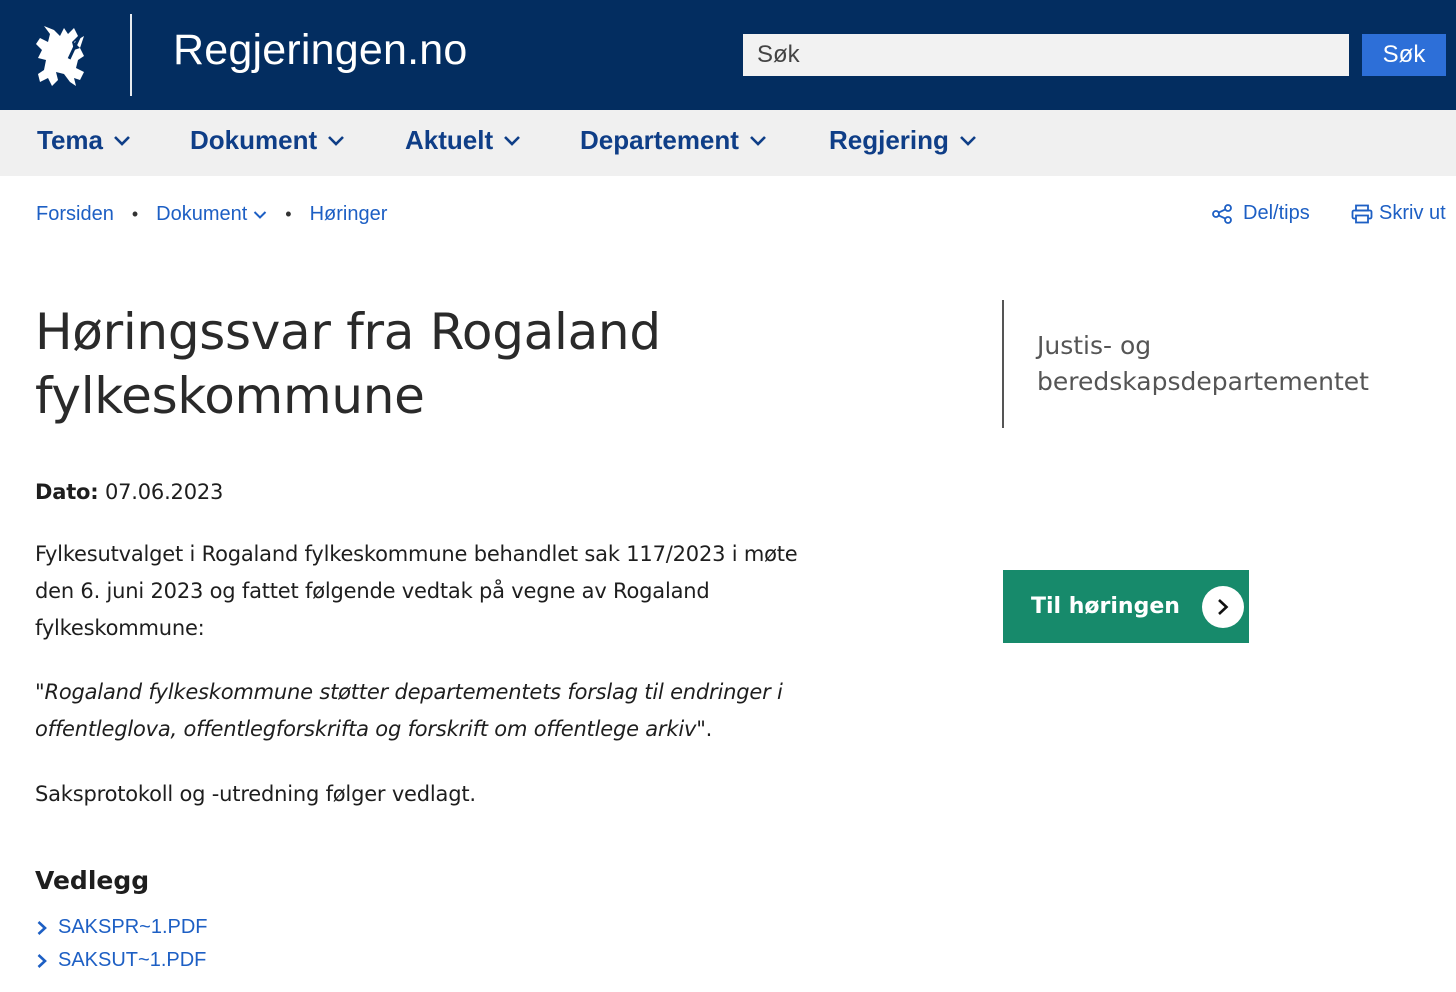 The image size is (1456, 992). I want to click on date-line: Dato: 07.06.2023, so click(430, 492).